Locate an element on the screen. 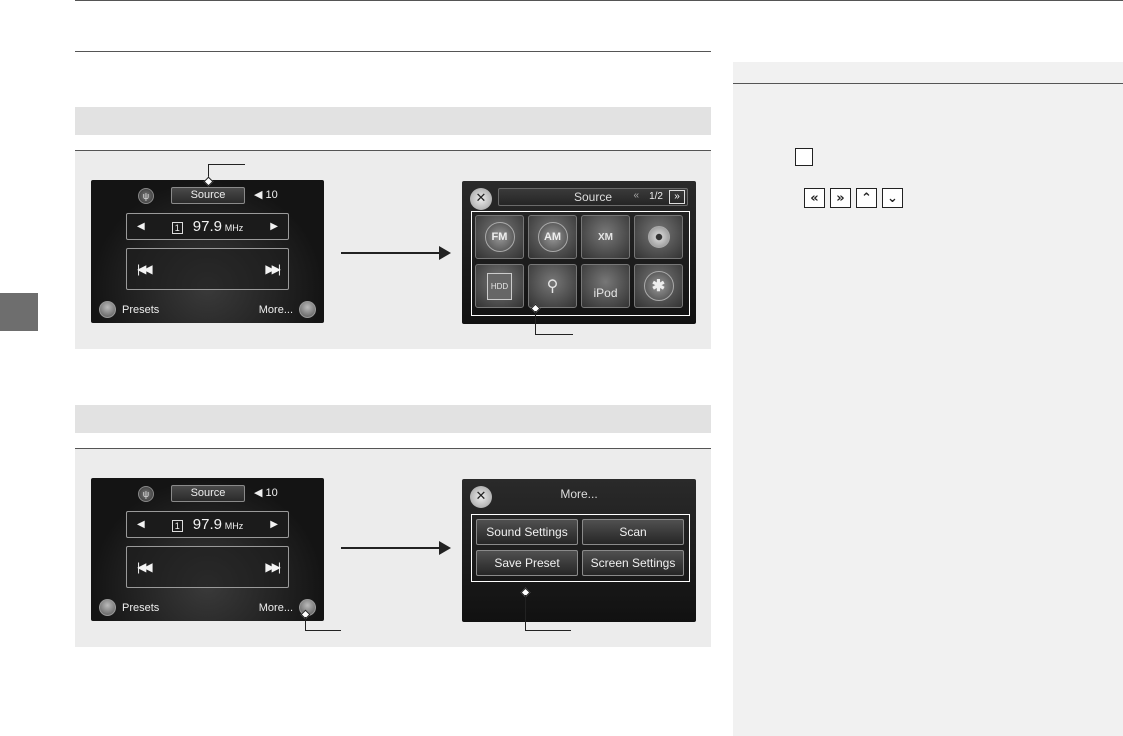 This screenshot has width=1123, height=736. source-title: Source is located at coordinates (593, 197).